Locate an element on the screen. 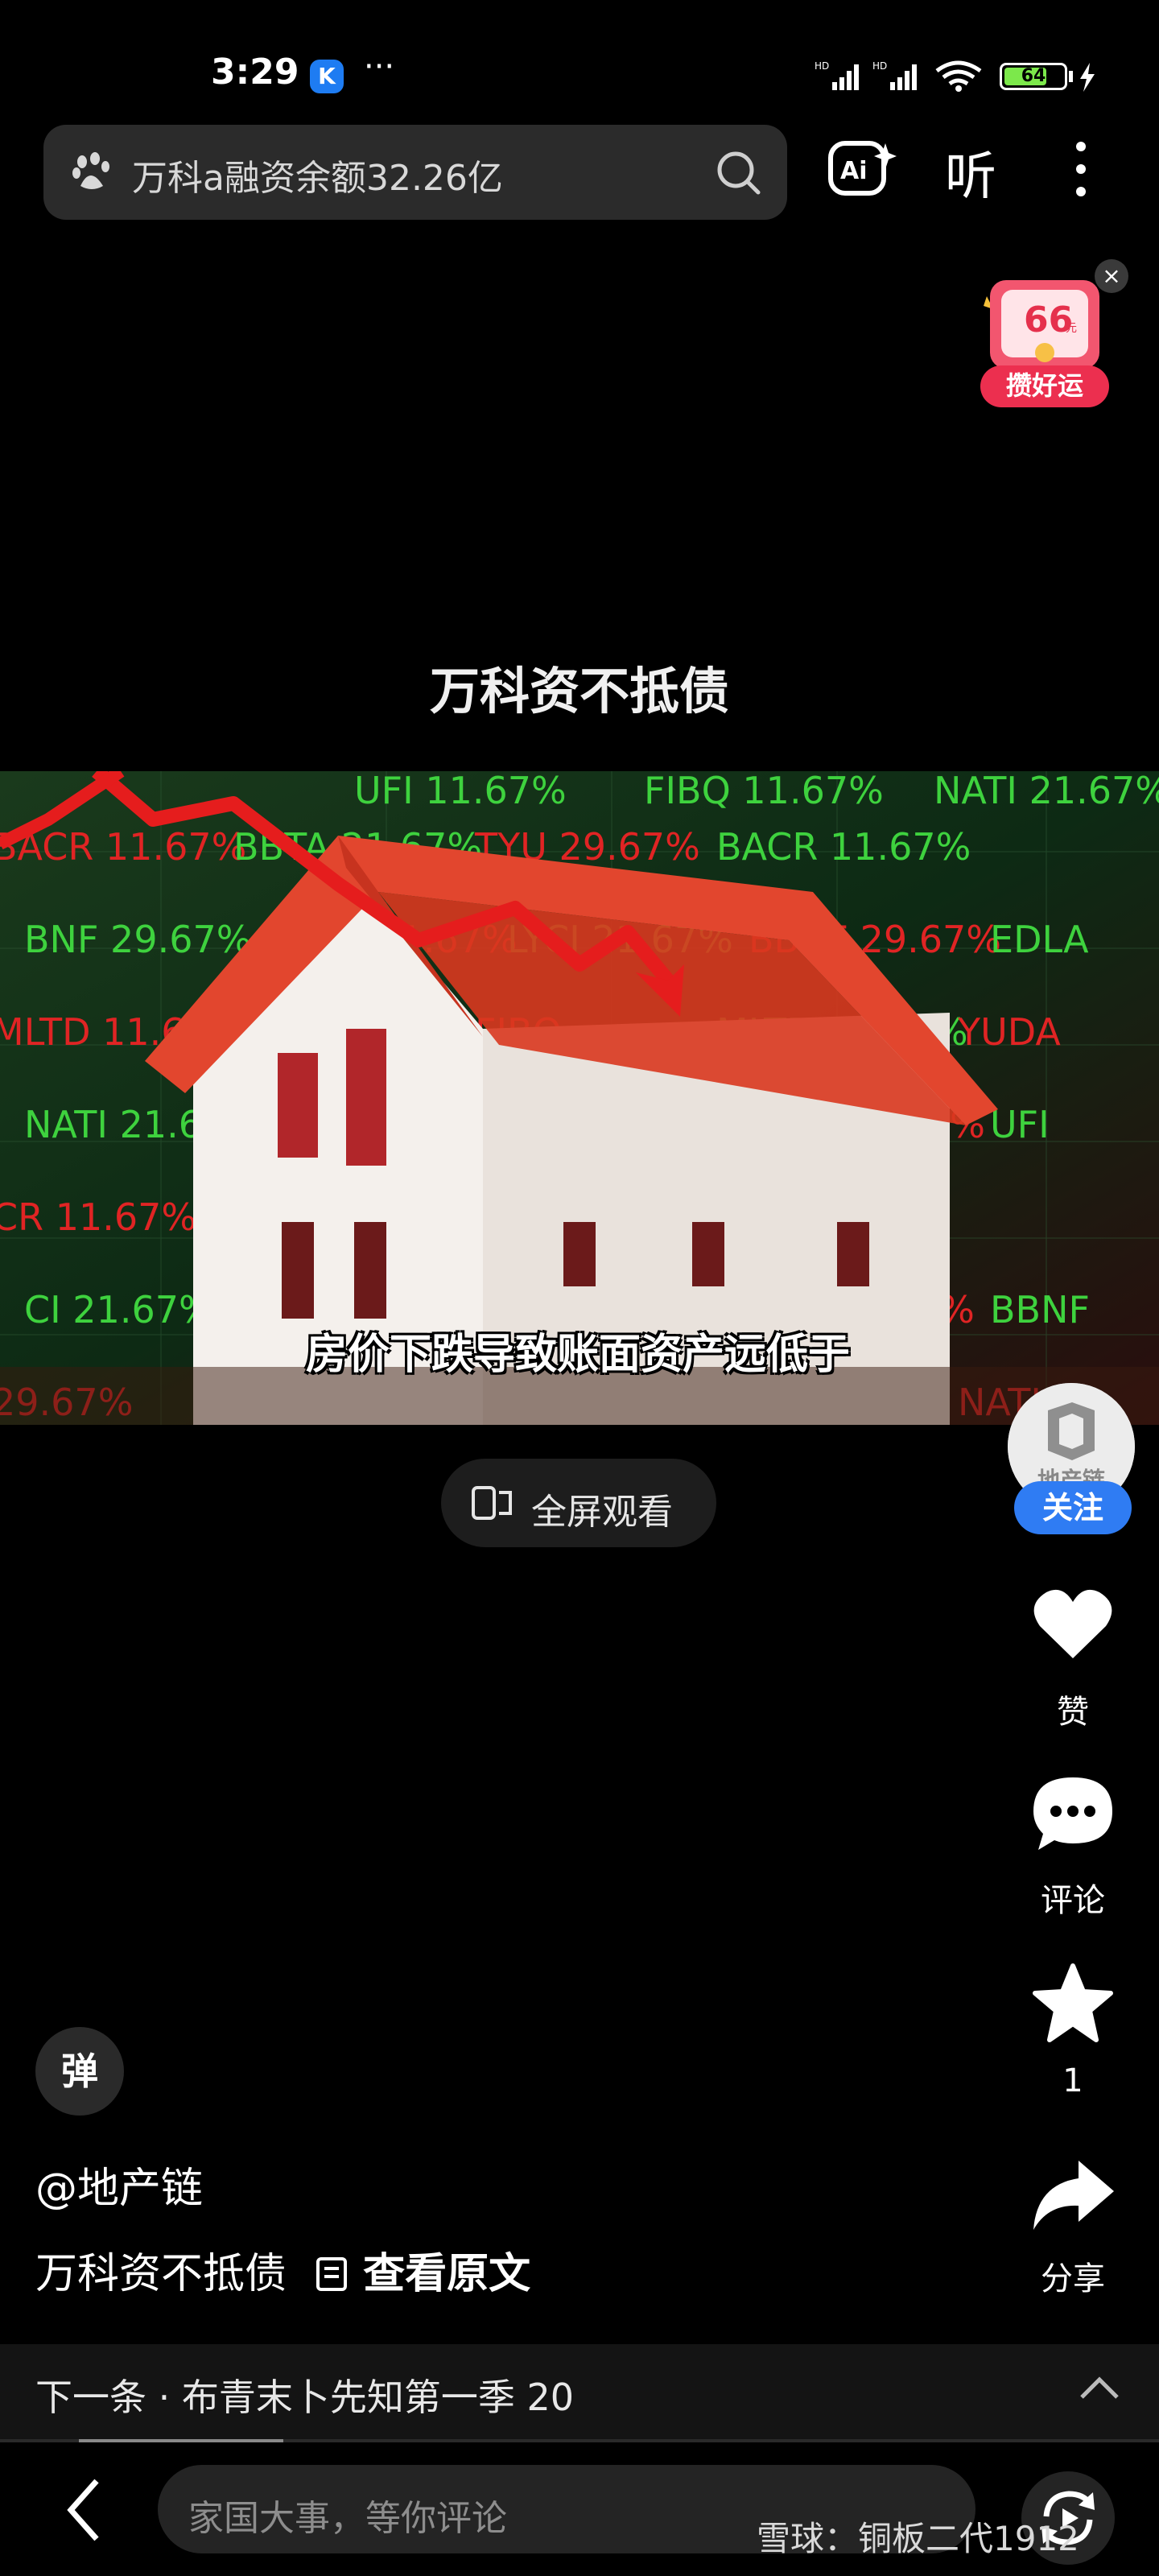 The image size is (1159, 2576). signal-2-icon: HD is located at coordinates (894, 75).